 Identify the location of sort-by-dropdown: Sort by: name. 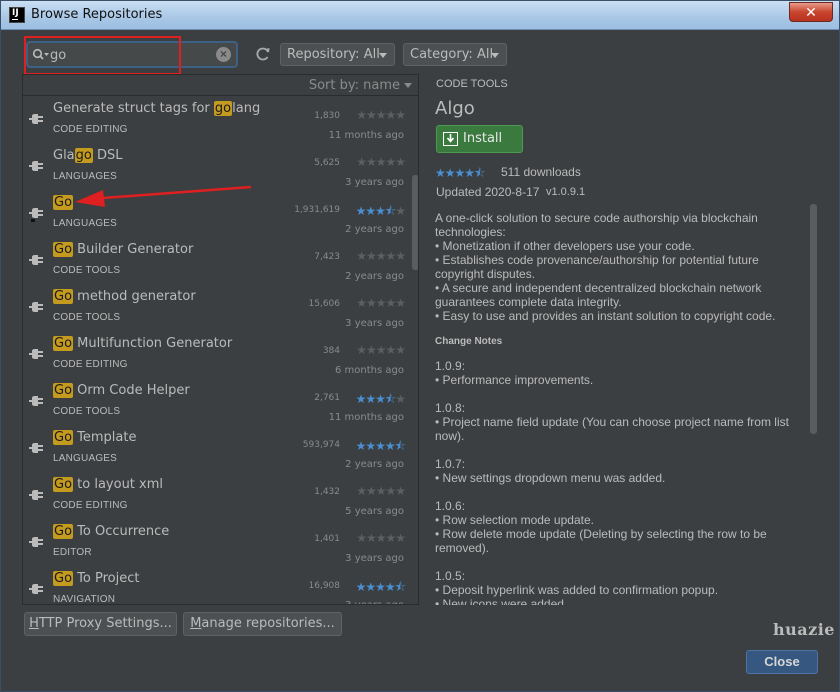
(360, 85).